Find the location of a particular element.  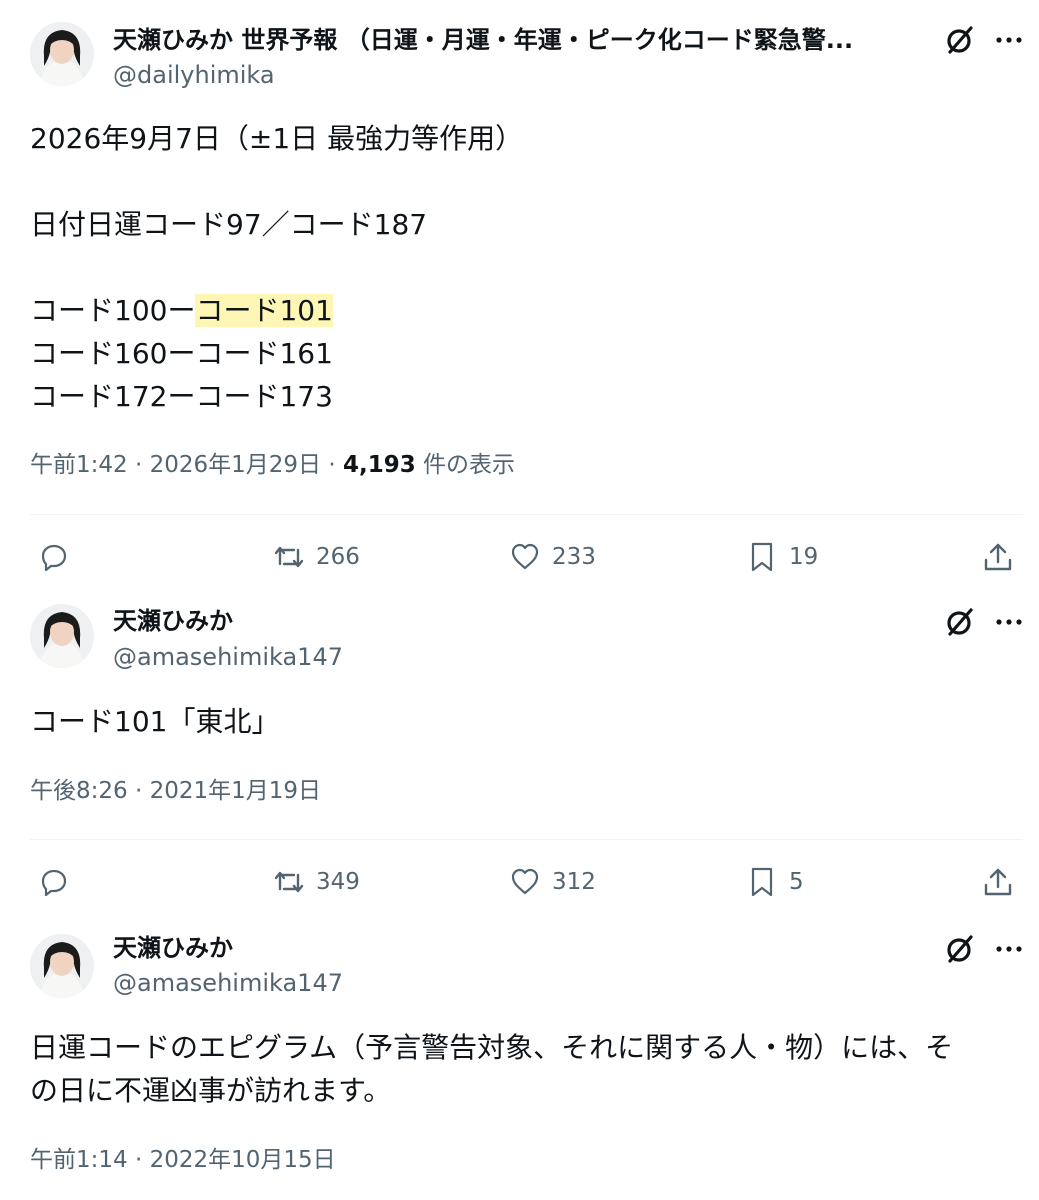

view-count: 4,193 is located at coordinates (379, 465).